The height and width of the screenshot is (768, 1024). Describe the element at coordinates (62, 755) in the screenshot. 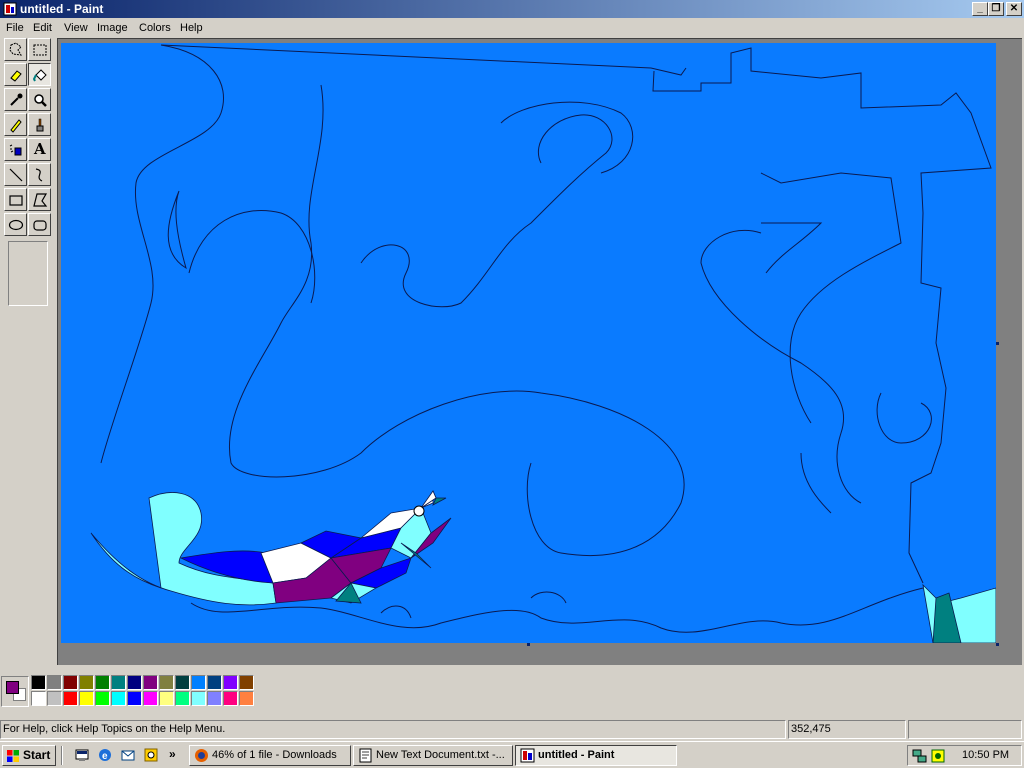

I see `taskbar-separator` at that location.